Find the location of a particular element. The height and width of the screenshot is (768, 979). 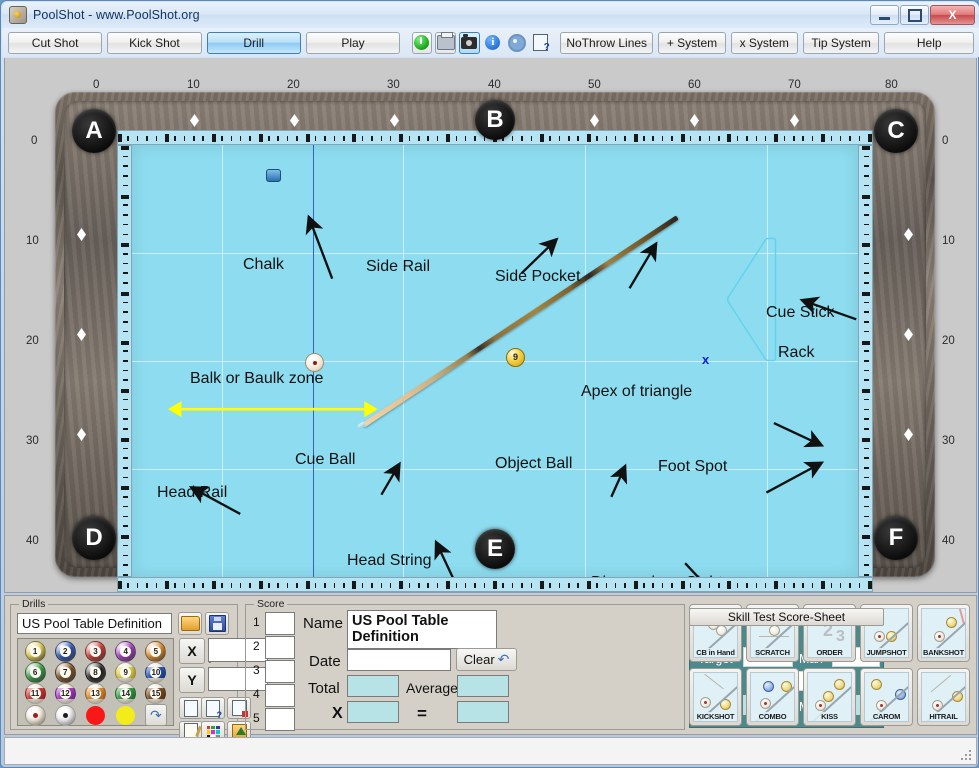

object-ball-9: 9 is located at coordinates (515, 357).